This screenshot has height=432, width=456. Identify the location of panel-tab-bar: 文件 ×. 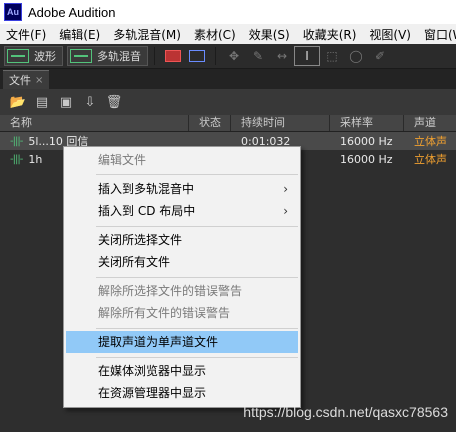
(228, 79).